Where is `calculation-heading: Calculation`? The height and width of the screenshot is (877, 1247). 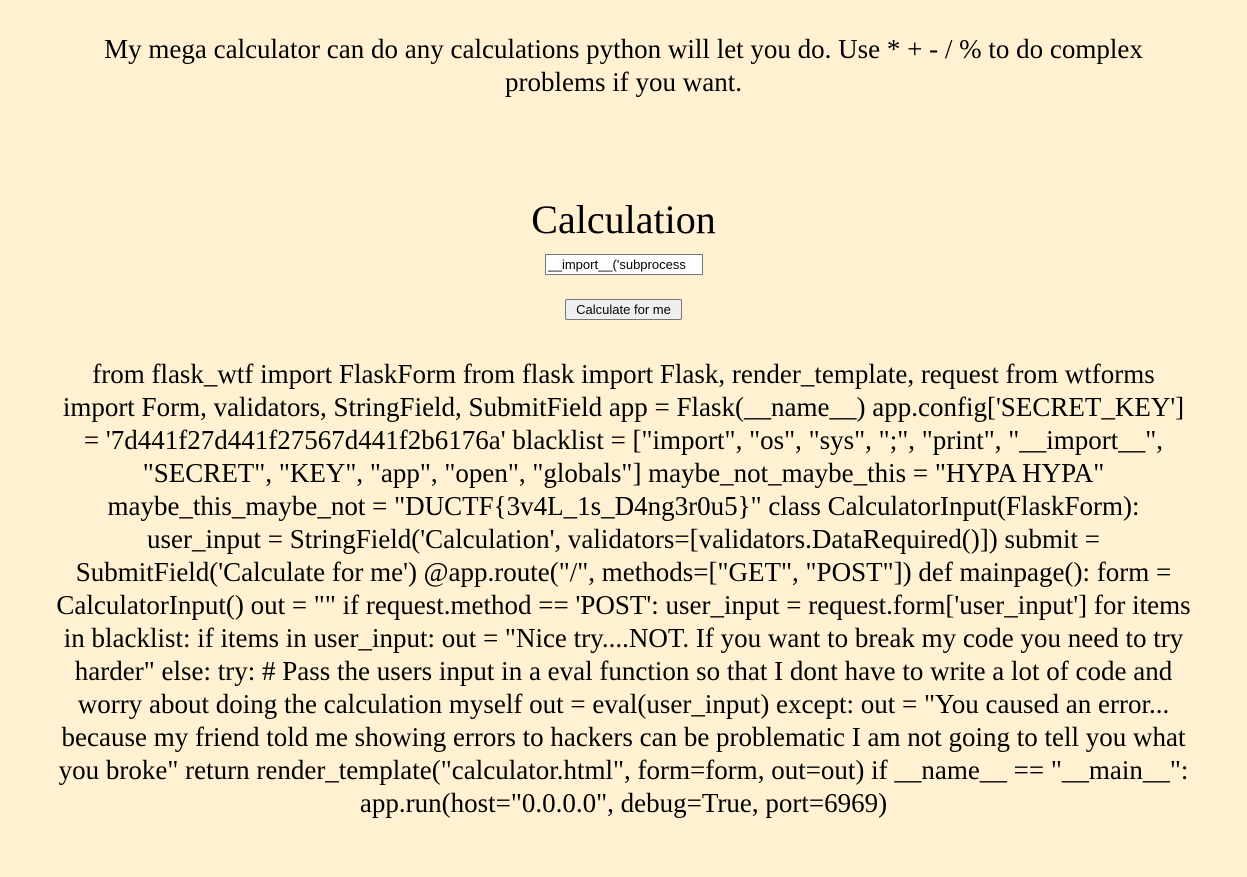
calculation-heading: Calculation is located at coordinates (623, 219).